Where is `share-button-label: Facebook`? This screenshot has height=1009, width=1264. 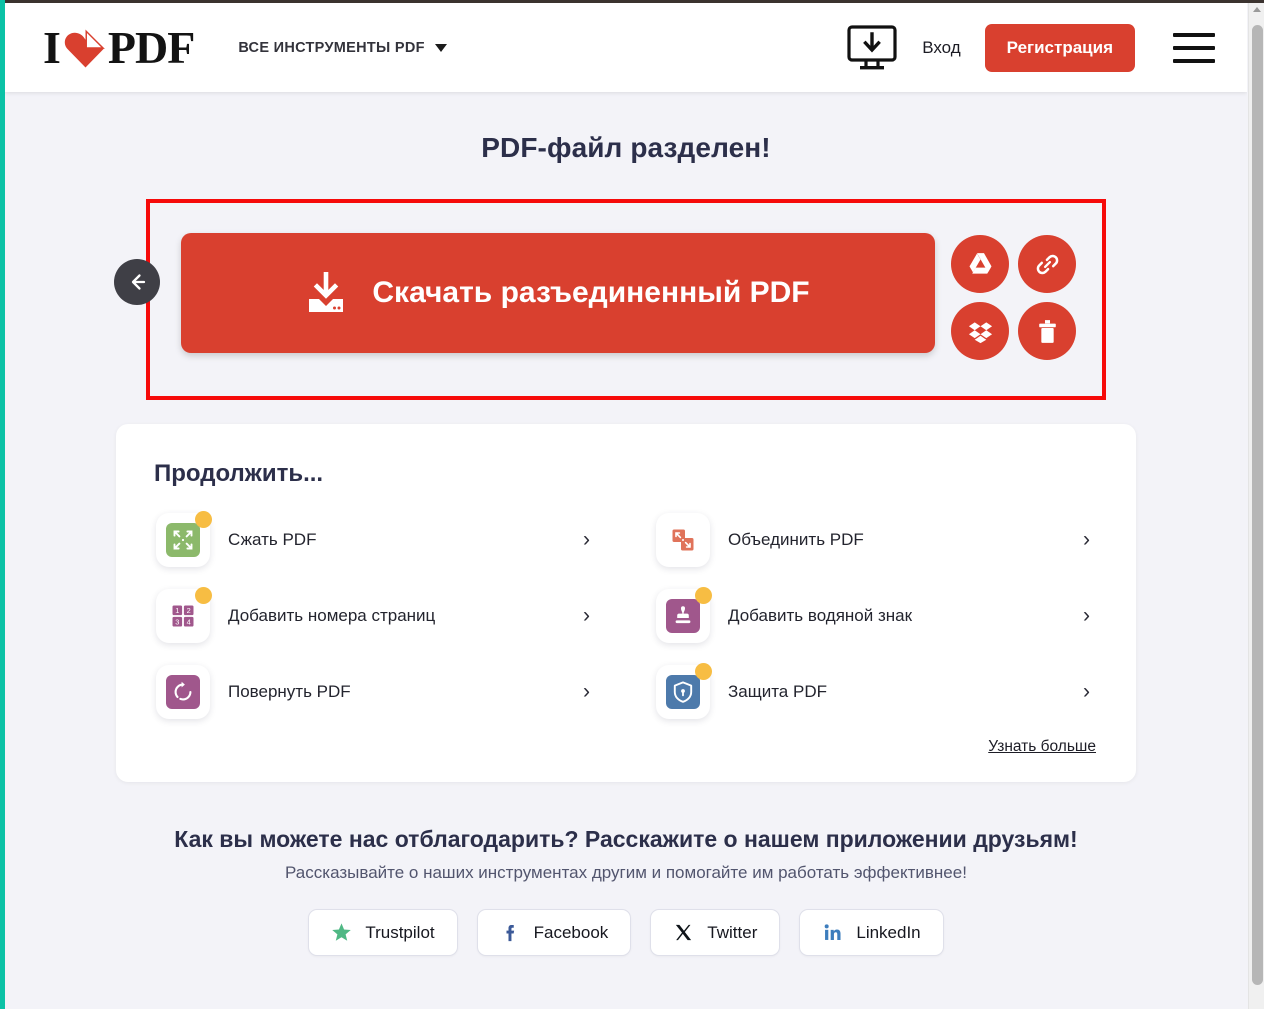
share-button-label: Facebook is located at coordinates (571, 932).